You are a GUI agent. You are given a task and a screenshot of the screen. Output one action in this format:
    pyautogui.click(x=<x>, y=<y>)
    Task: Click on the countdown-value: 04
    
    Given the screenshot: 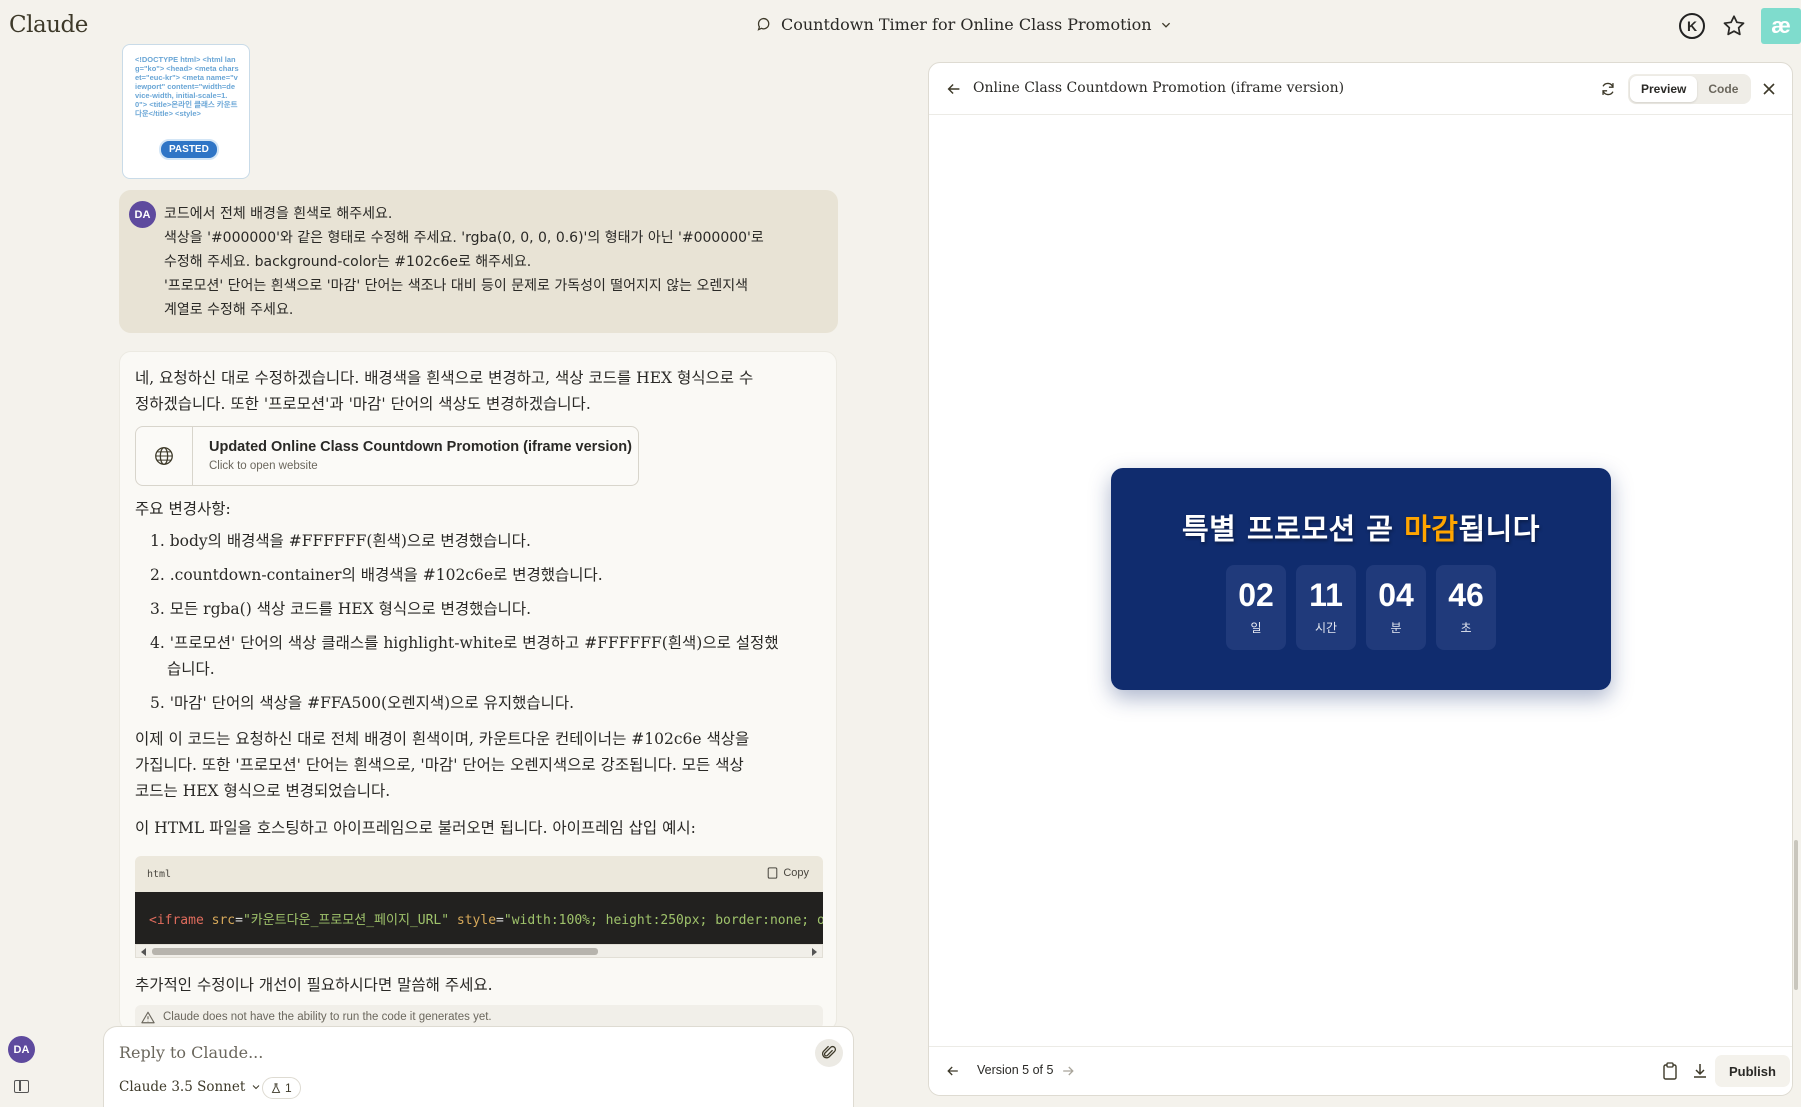 What is the action you would take?
    pyautogui.click(x=1396, y=595)
    